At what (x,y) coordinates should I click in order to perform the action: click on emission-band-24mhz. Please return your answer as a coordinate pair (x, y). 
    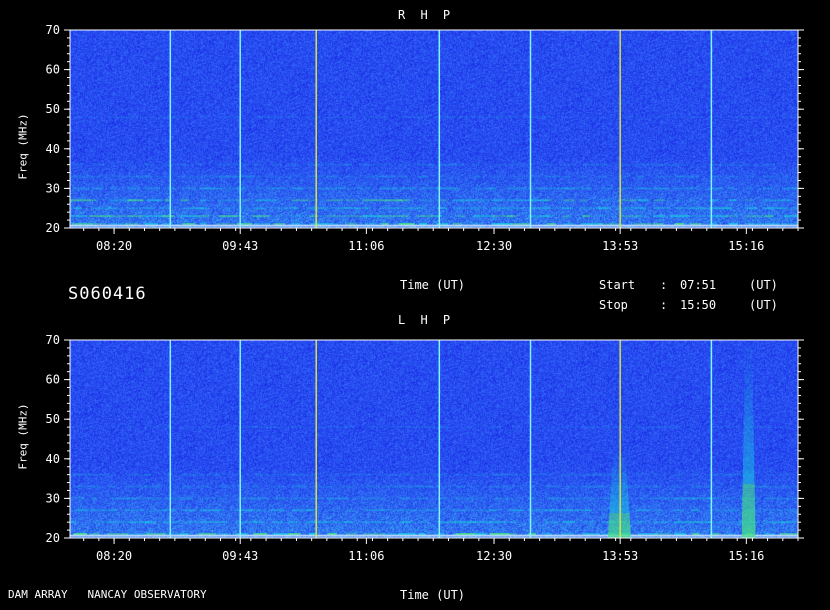
    Looking at the image, I should click on (433, 522).